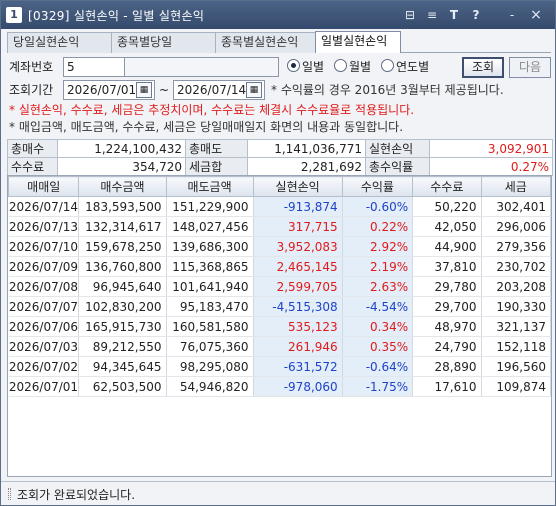 Image resolution: width=556 pixels, height=506 pixels. What do you see at coordinates (412, 67) in the screenshot?
I see `radio-yearly-label: 연도별` at bounding box center [412, 67].